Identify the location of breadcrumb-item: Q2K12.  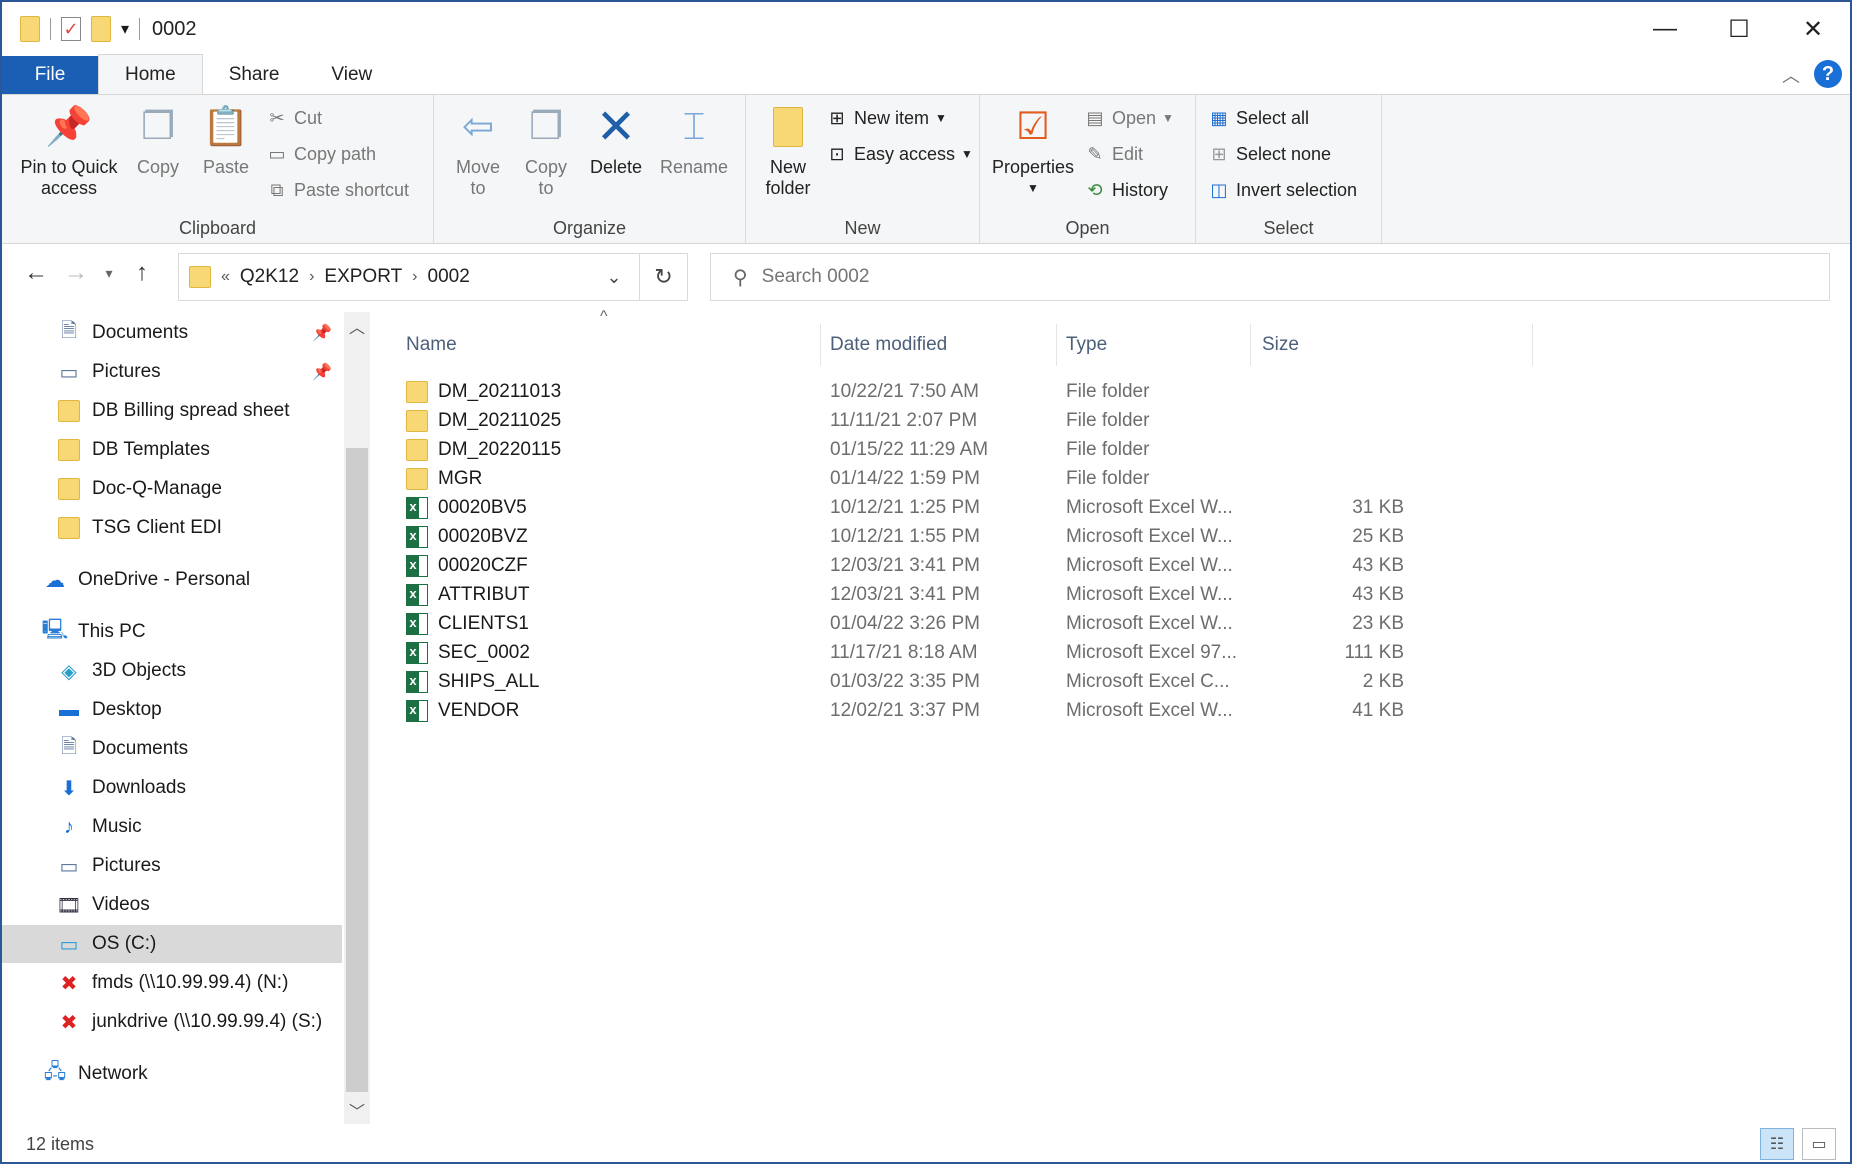
(269, 277).